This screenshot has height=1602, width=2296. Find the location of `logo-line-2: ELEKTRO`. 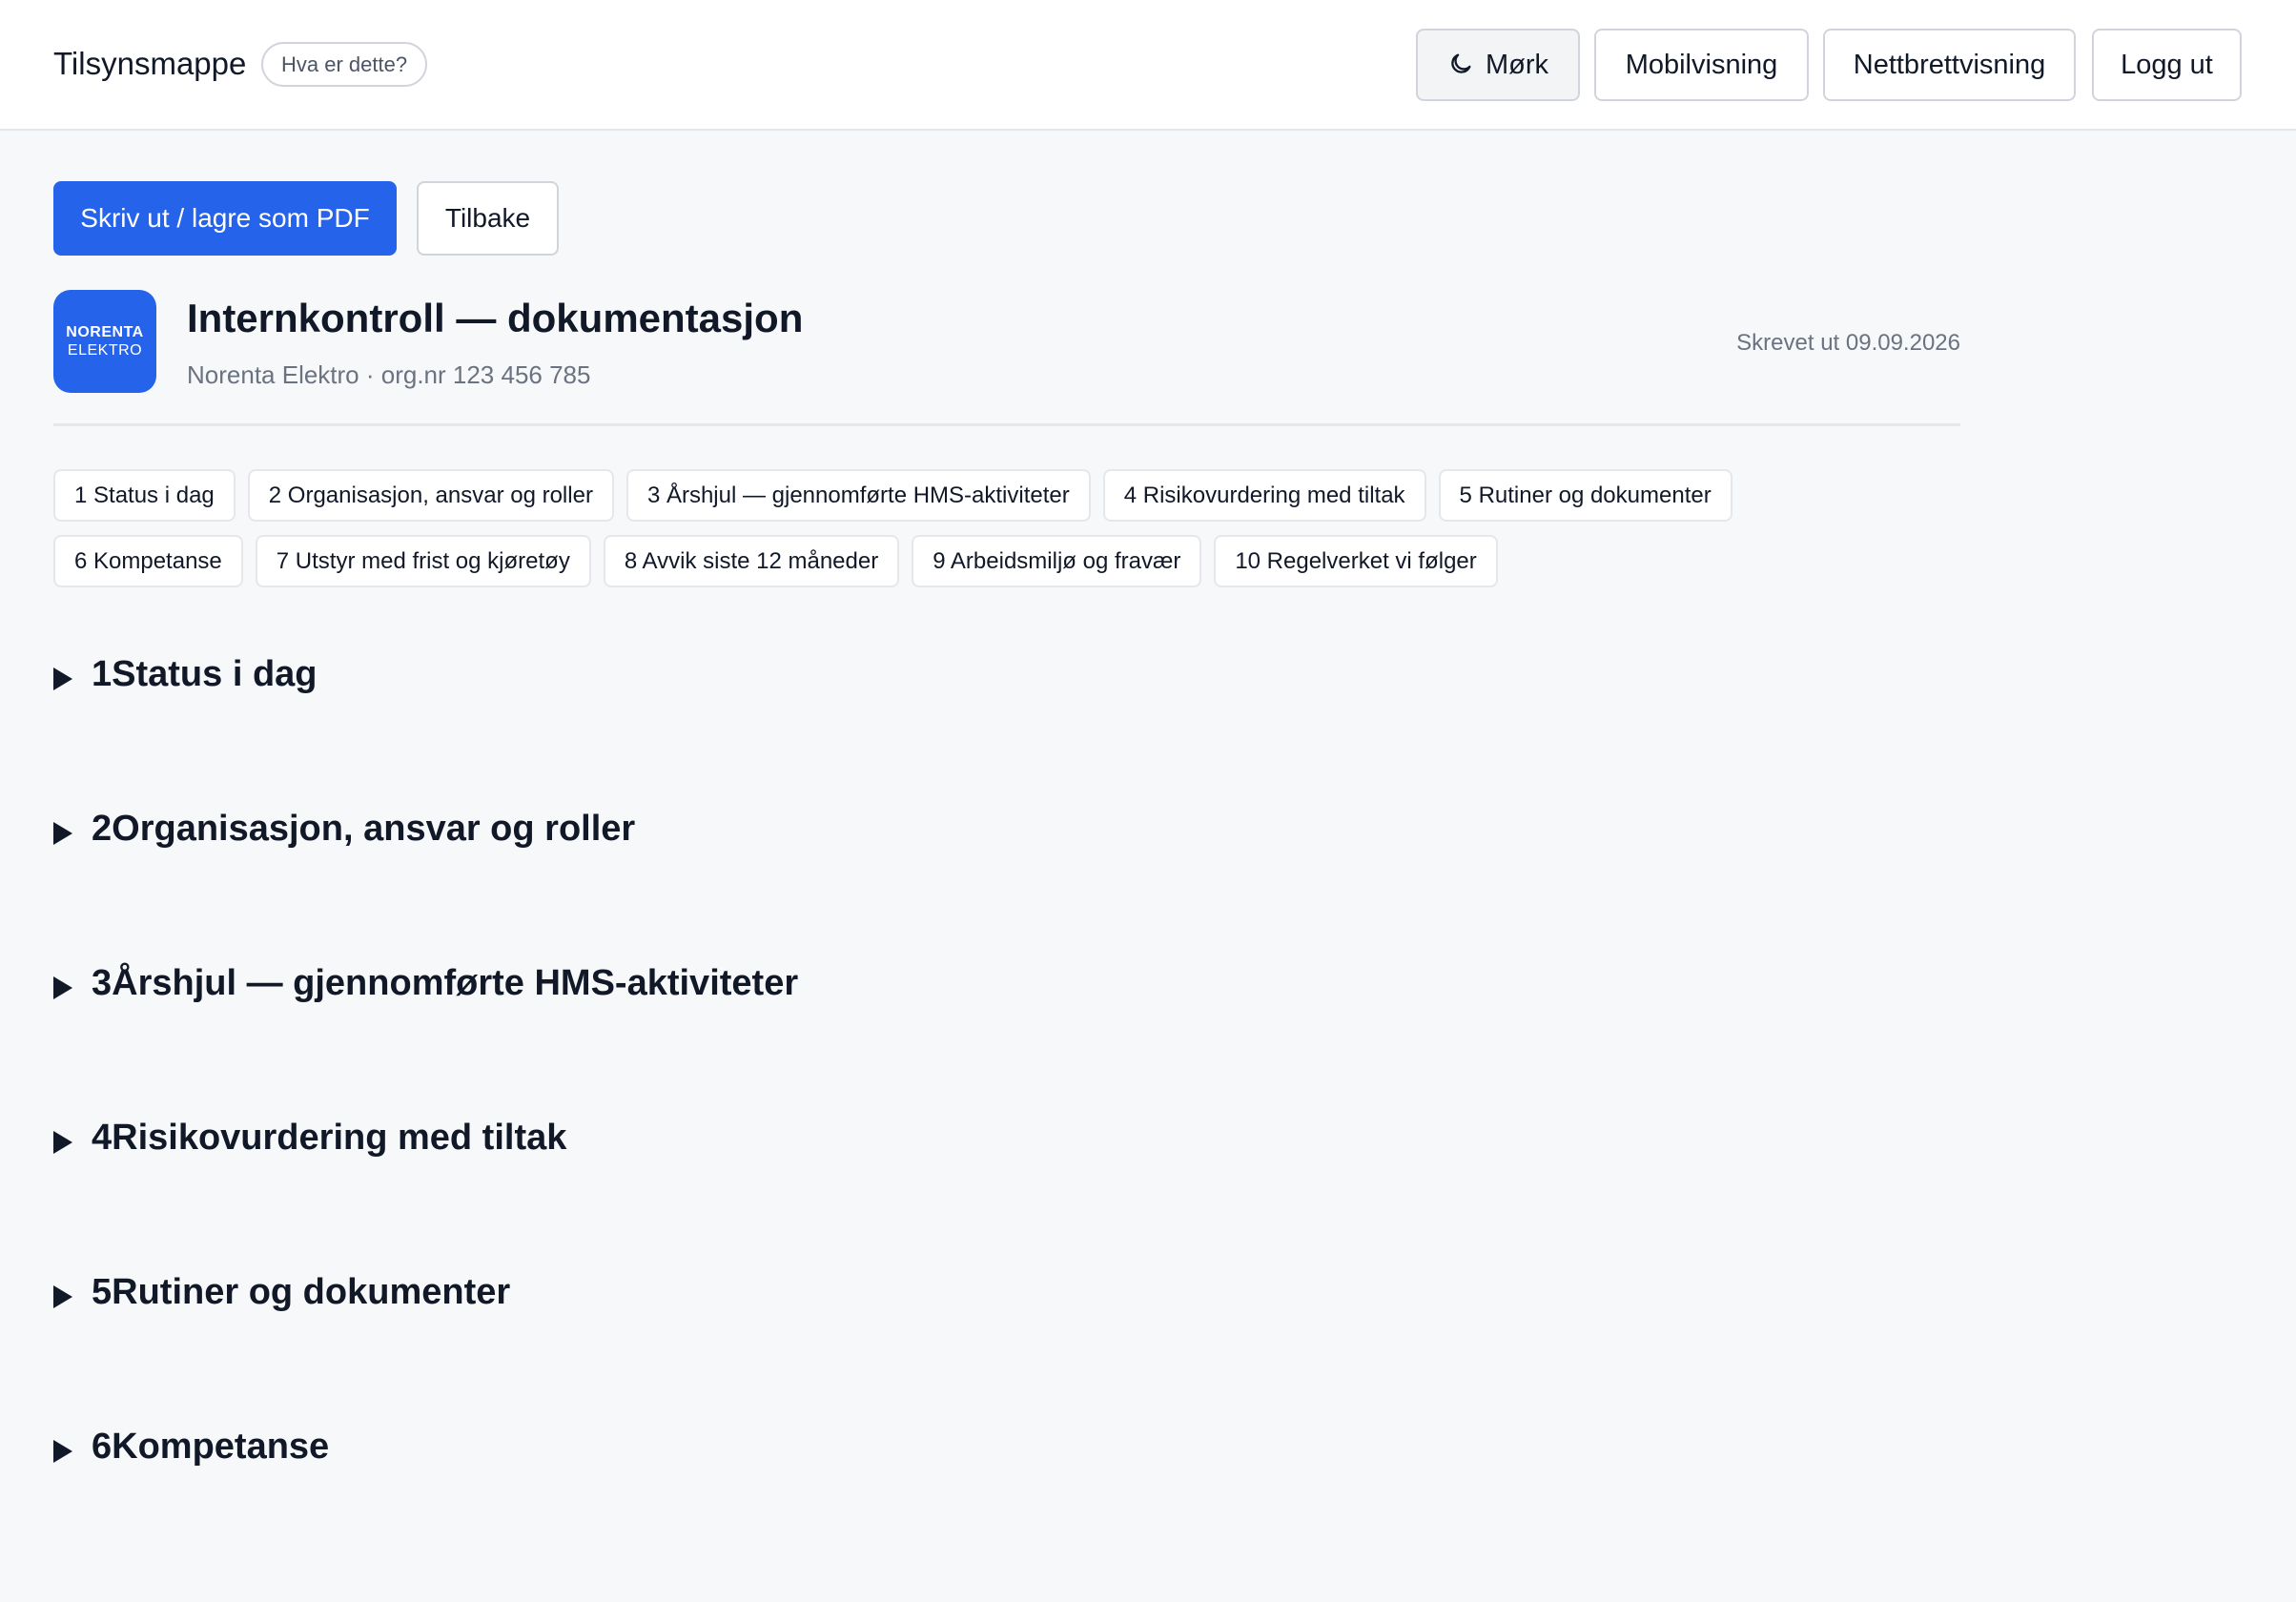

logo-line-2: ELEKTRO is located at coordinates (105, 350).